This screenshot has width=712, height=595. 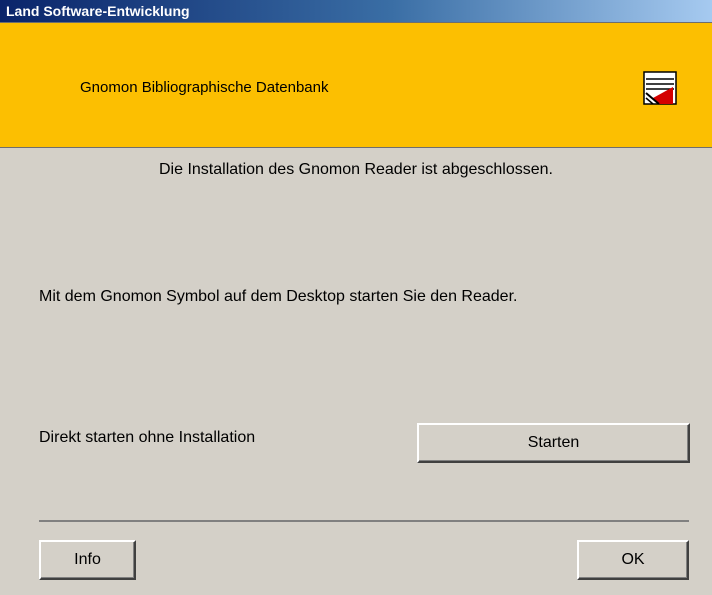 What do you see at coordinates (87, 560) in the screenshot?
I see `info-button: Info` at bounding box center [87, 560].